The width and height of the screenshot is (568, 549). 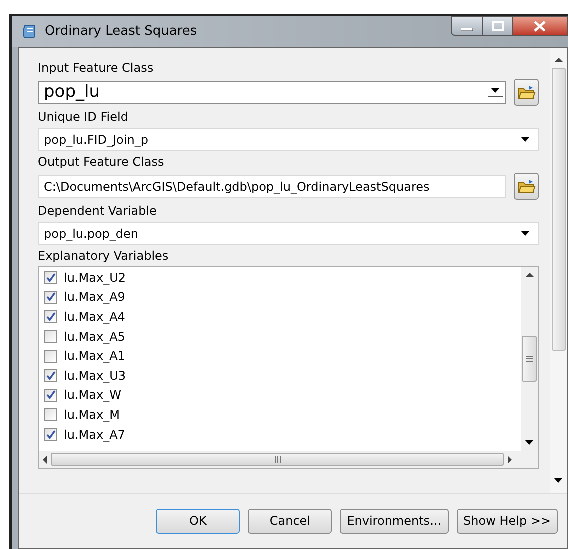 I want to click on minimize-button, so click(x=467, y=26).